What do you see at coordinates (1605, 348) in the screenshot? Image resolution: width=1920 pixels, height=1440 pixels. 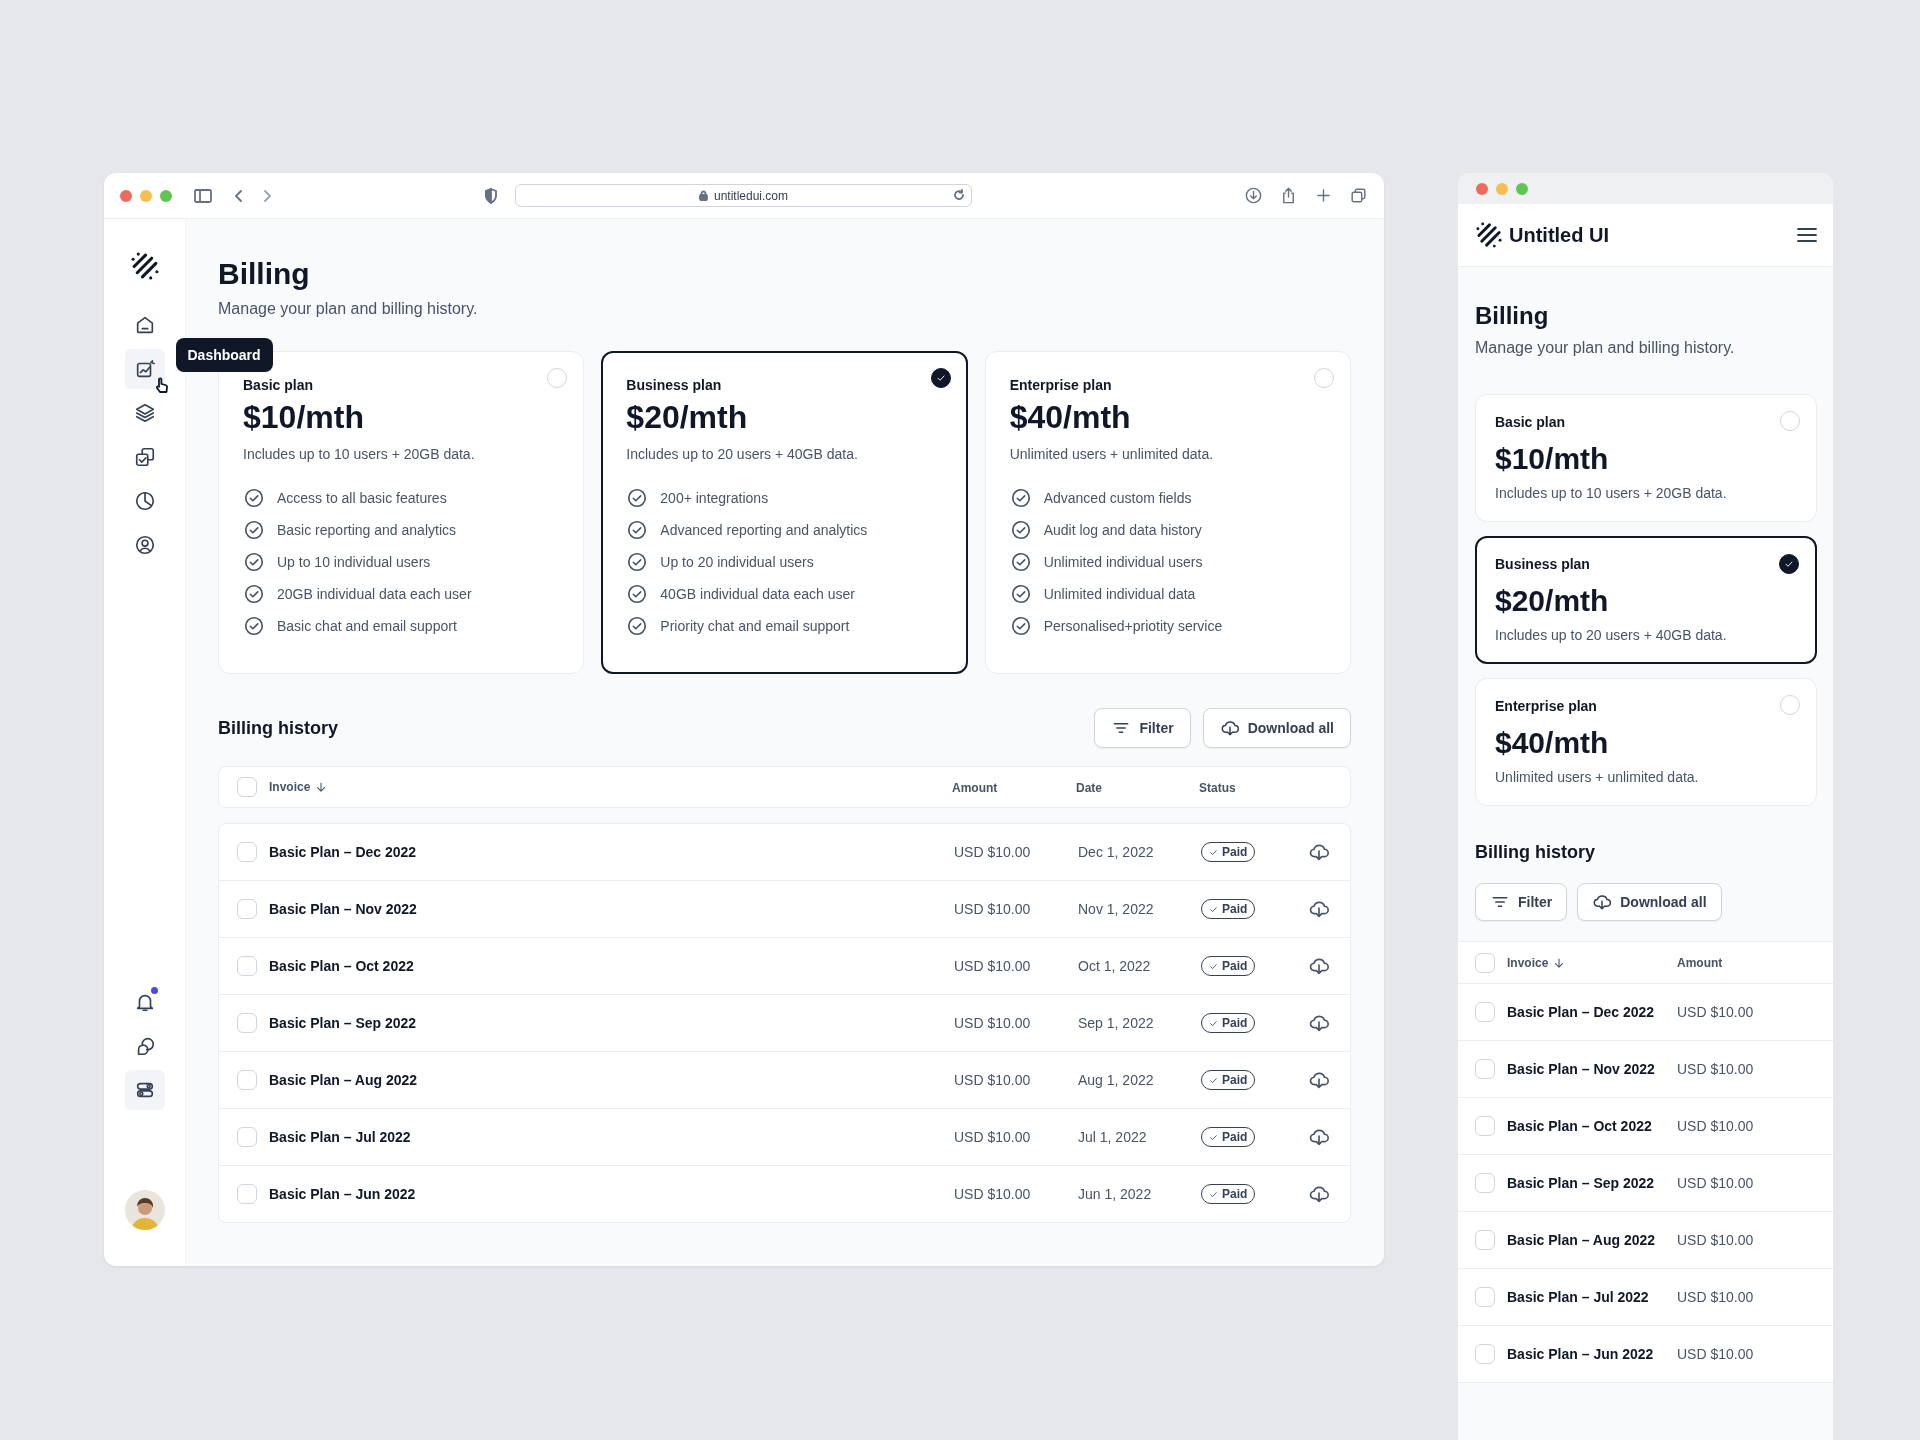 I see `page-subtitle: Manage your plan and billing history.` at bounding box center [1605, 348].